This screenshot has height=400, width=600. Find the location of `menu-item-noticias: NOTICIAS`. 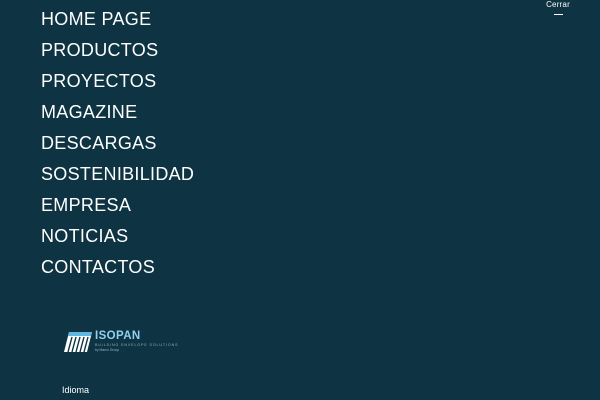

menu-item-noticias: NOTICIAS is located at coordinates (117, 236).